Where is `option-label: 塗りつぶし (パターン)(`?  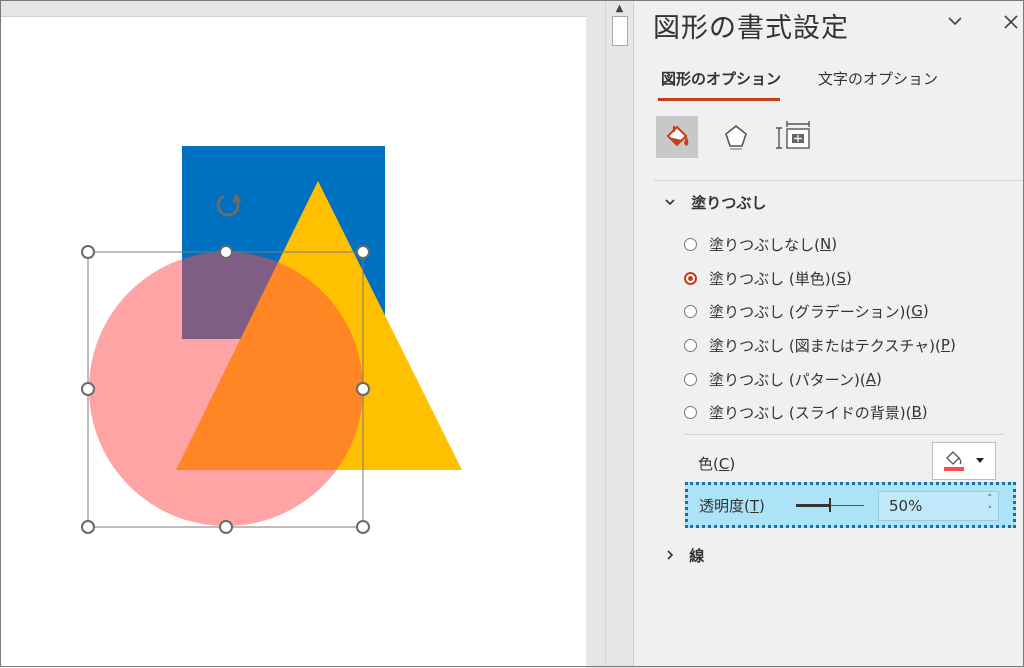 option-label: 塗りつぶし (パターン)( is located at coordinates (787, 379).